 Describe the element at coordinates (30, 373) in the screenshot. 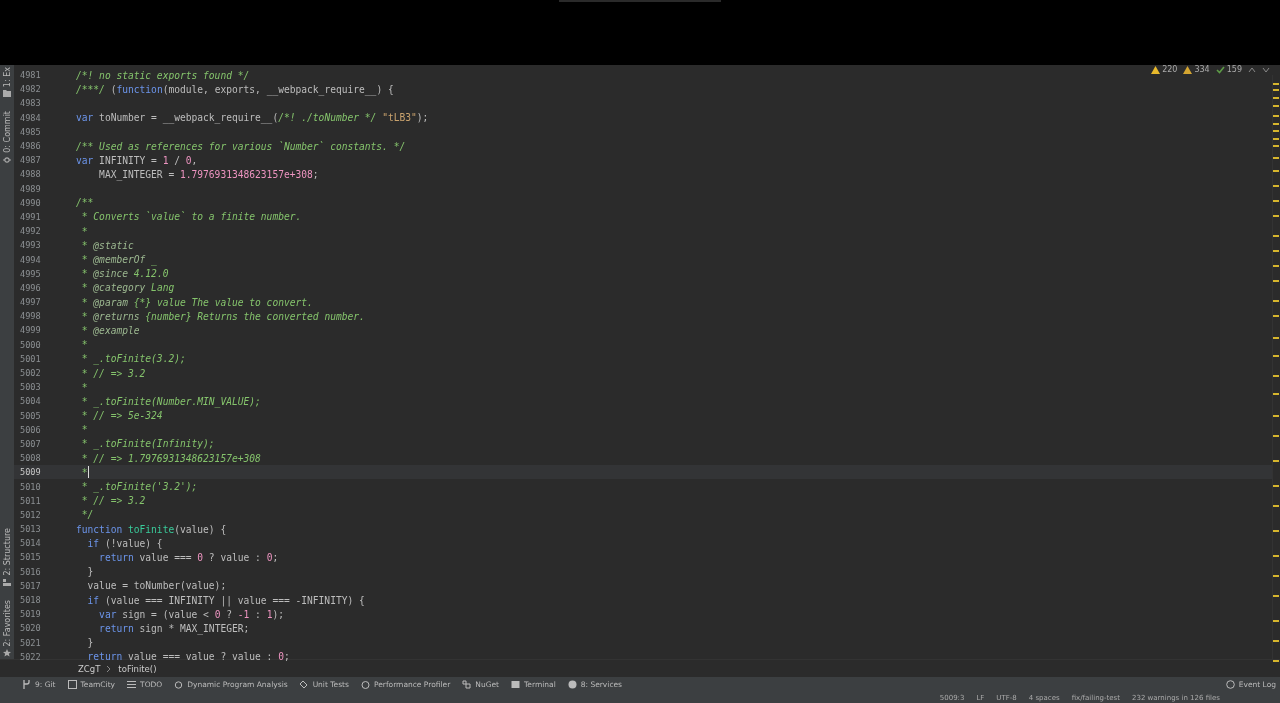

I see `line-number: 5002` at that location.